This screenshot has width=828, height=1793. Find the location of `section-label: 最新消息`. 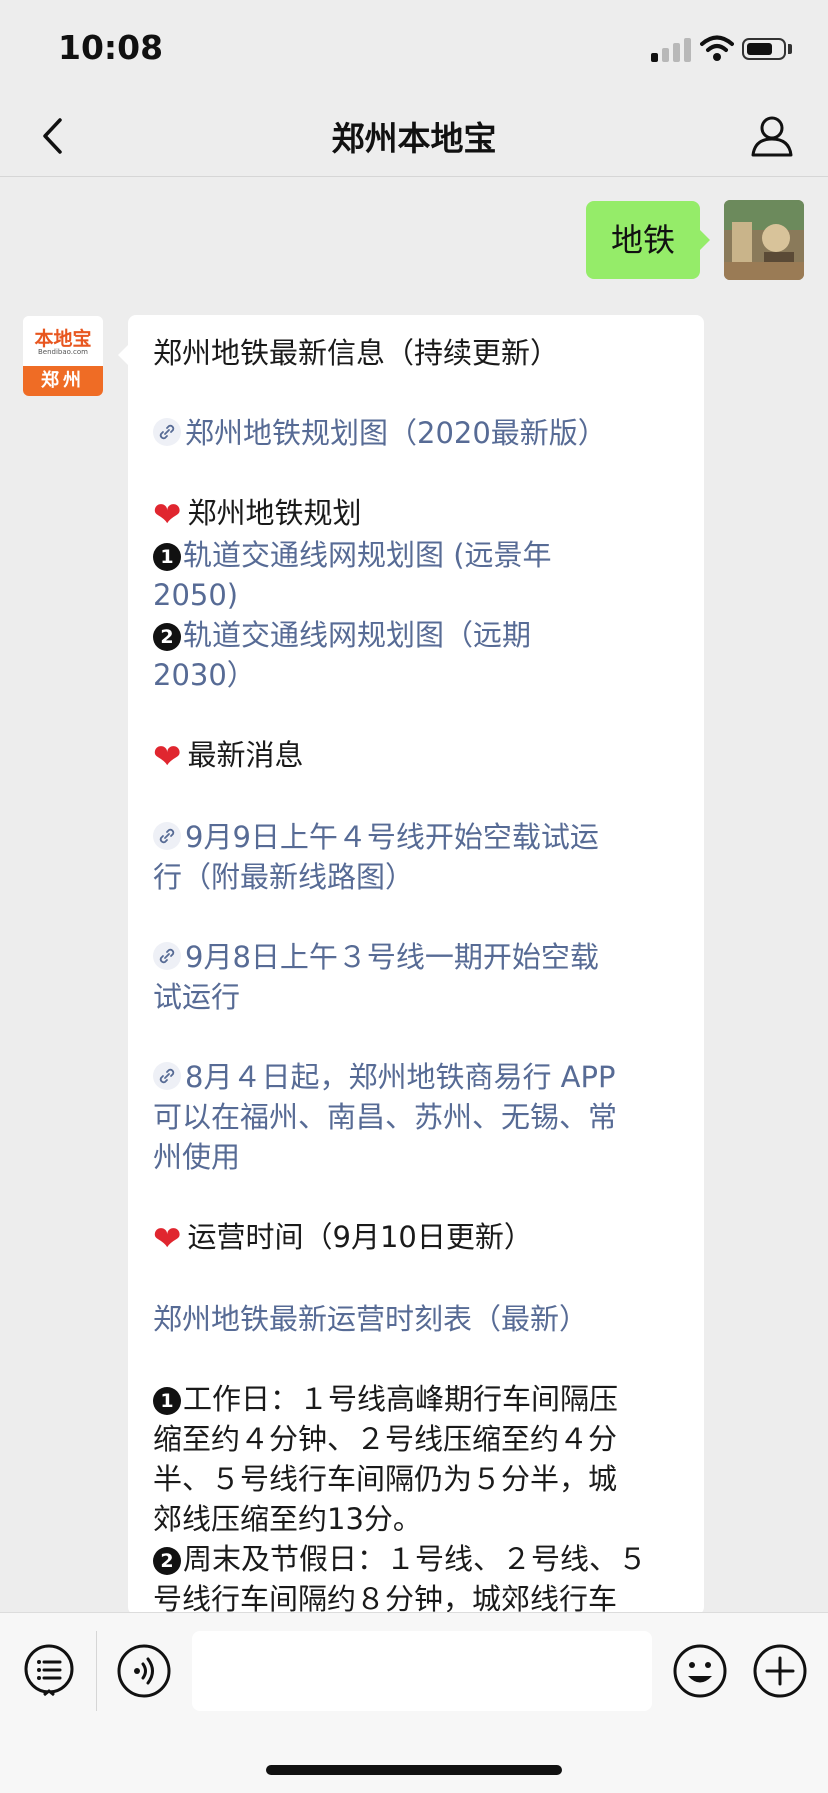

section-label: 最新消息 is located at coordinates (245, 755).